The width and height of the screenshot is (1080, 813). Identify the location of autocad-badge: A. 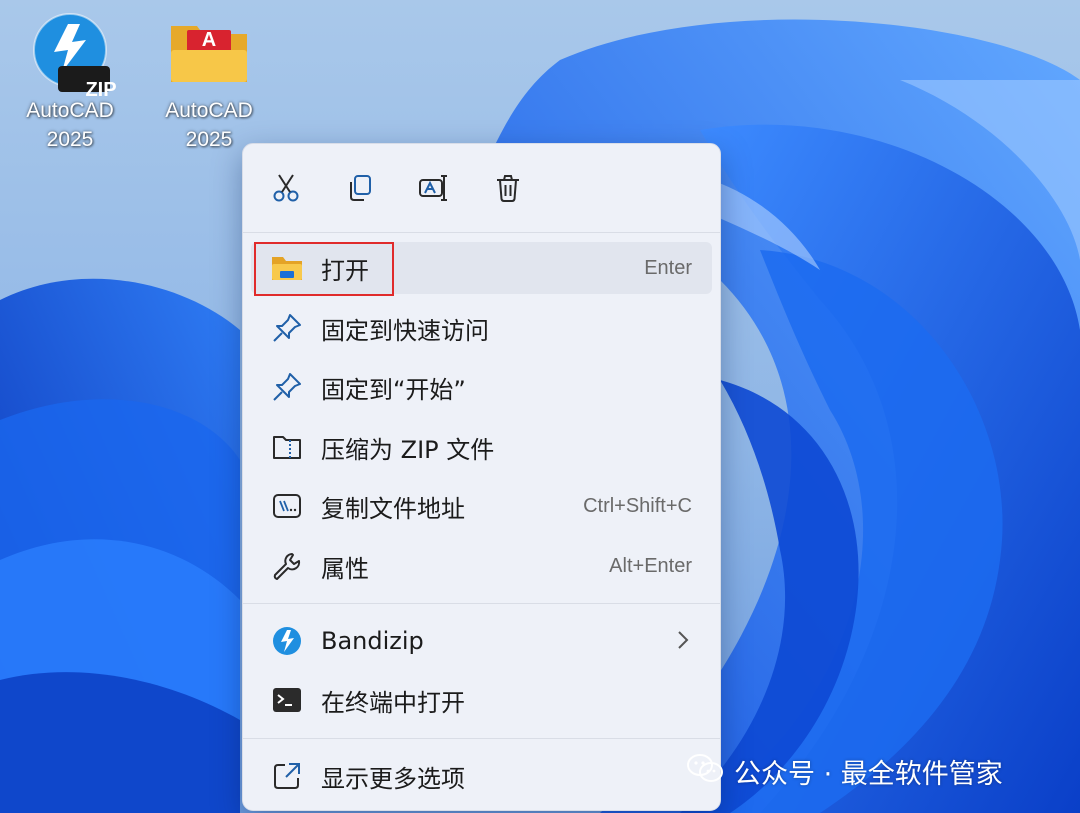
(209, 40).